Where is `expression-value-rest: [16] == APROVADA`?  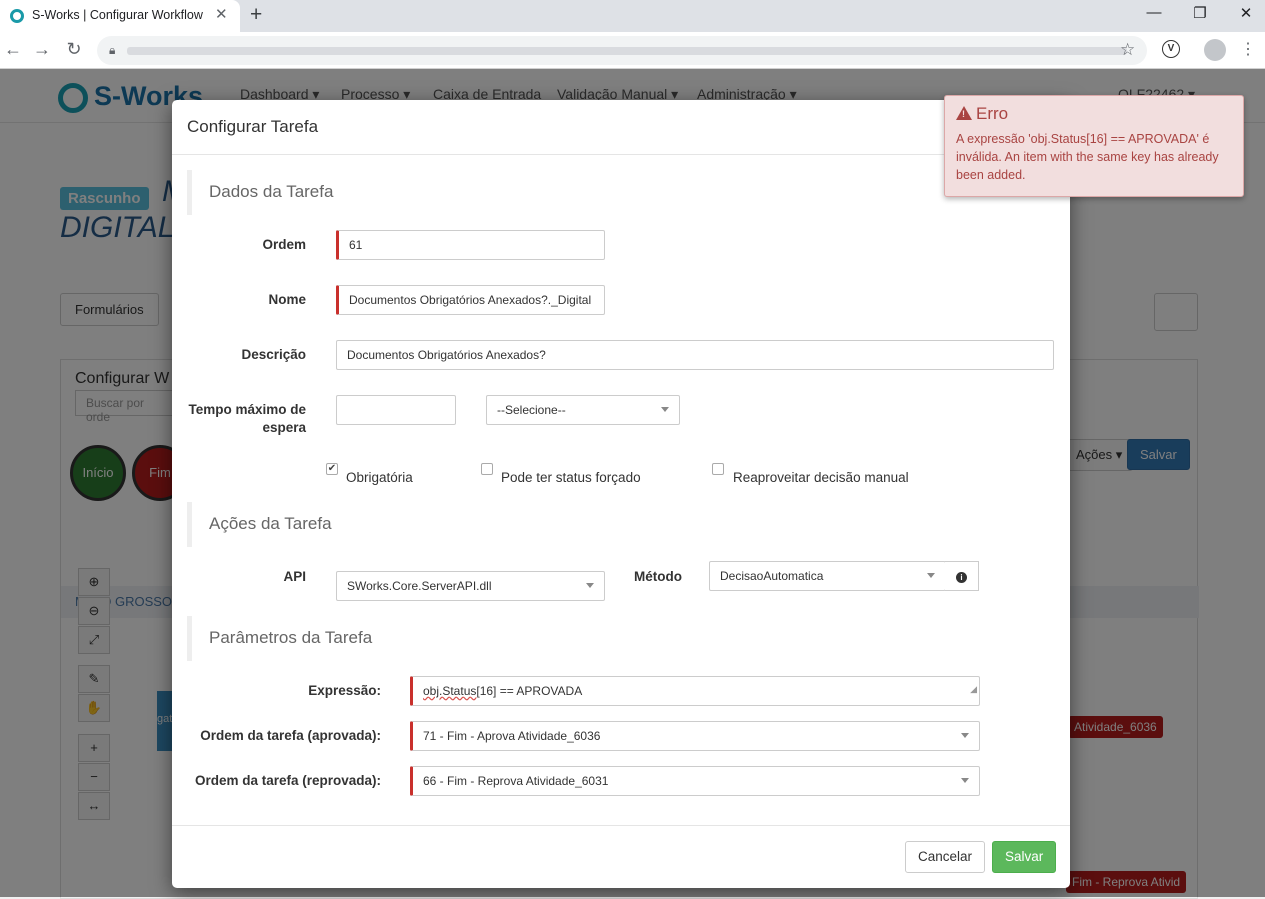
expression-value-rest: [16] == APROVADA is located at coordinates (529, 691).